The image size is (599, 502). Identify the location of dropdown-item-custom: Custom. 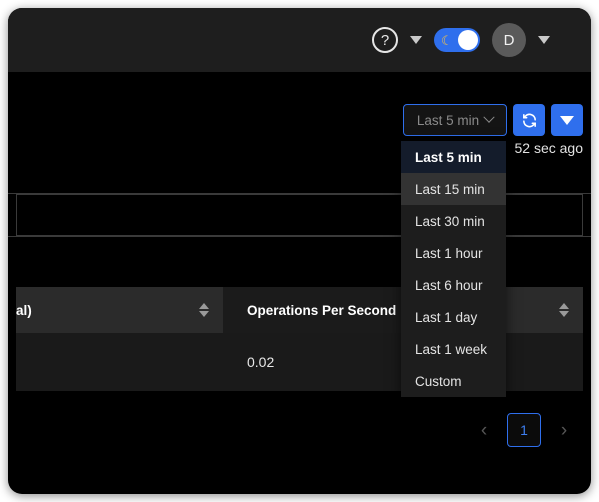
(453, 381).